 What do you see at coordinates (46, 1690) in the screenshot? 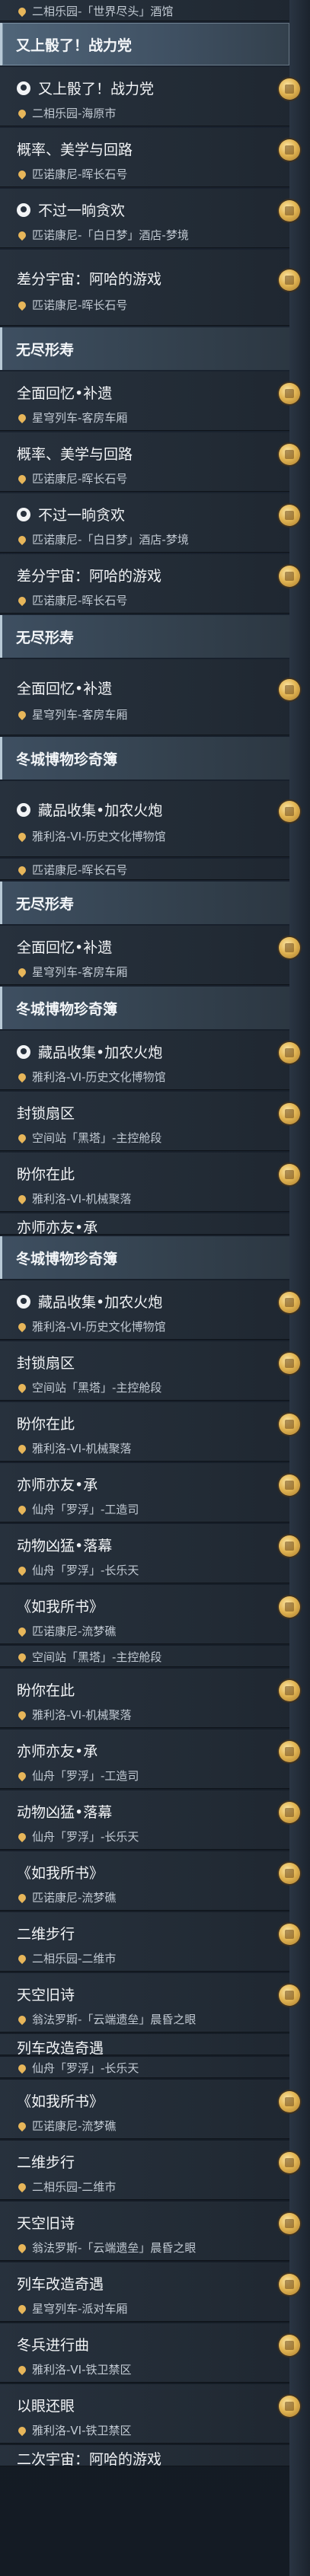
I see `quest-title-text: 盼你在此` at bounding box center [46, 1690].